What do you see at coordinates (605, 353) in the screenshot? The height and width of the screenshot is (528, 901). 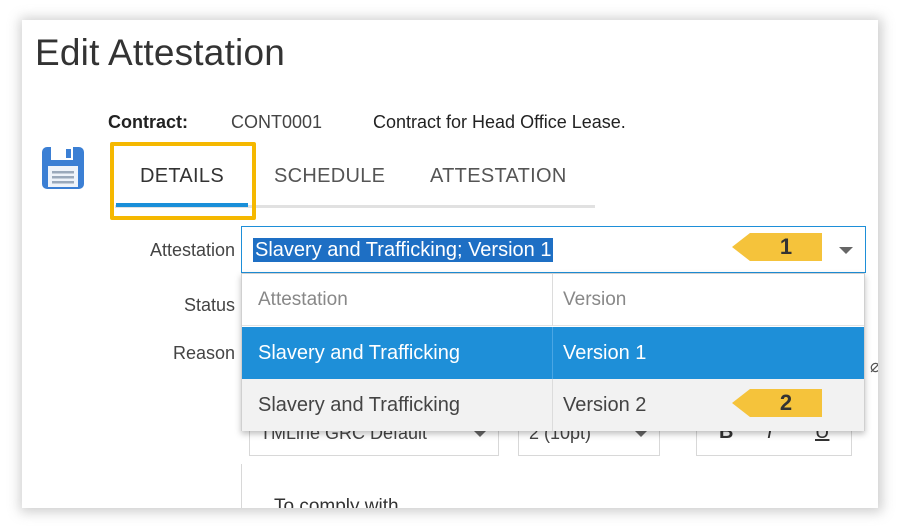 I see `option-version: Version 1` at bounding box center [605, 353].